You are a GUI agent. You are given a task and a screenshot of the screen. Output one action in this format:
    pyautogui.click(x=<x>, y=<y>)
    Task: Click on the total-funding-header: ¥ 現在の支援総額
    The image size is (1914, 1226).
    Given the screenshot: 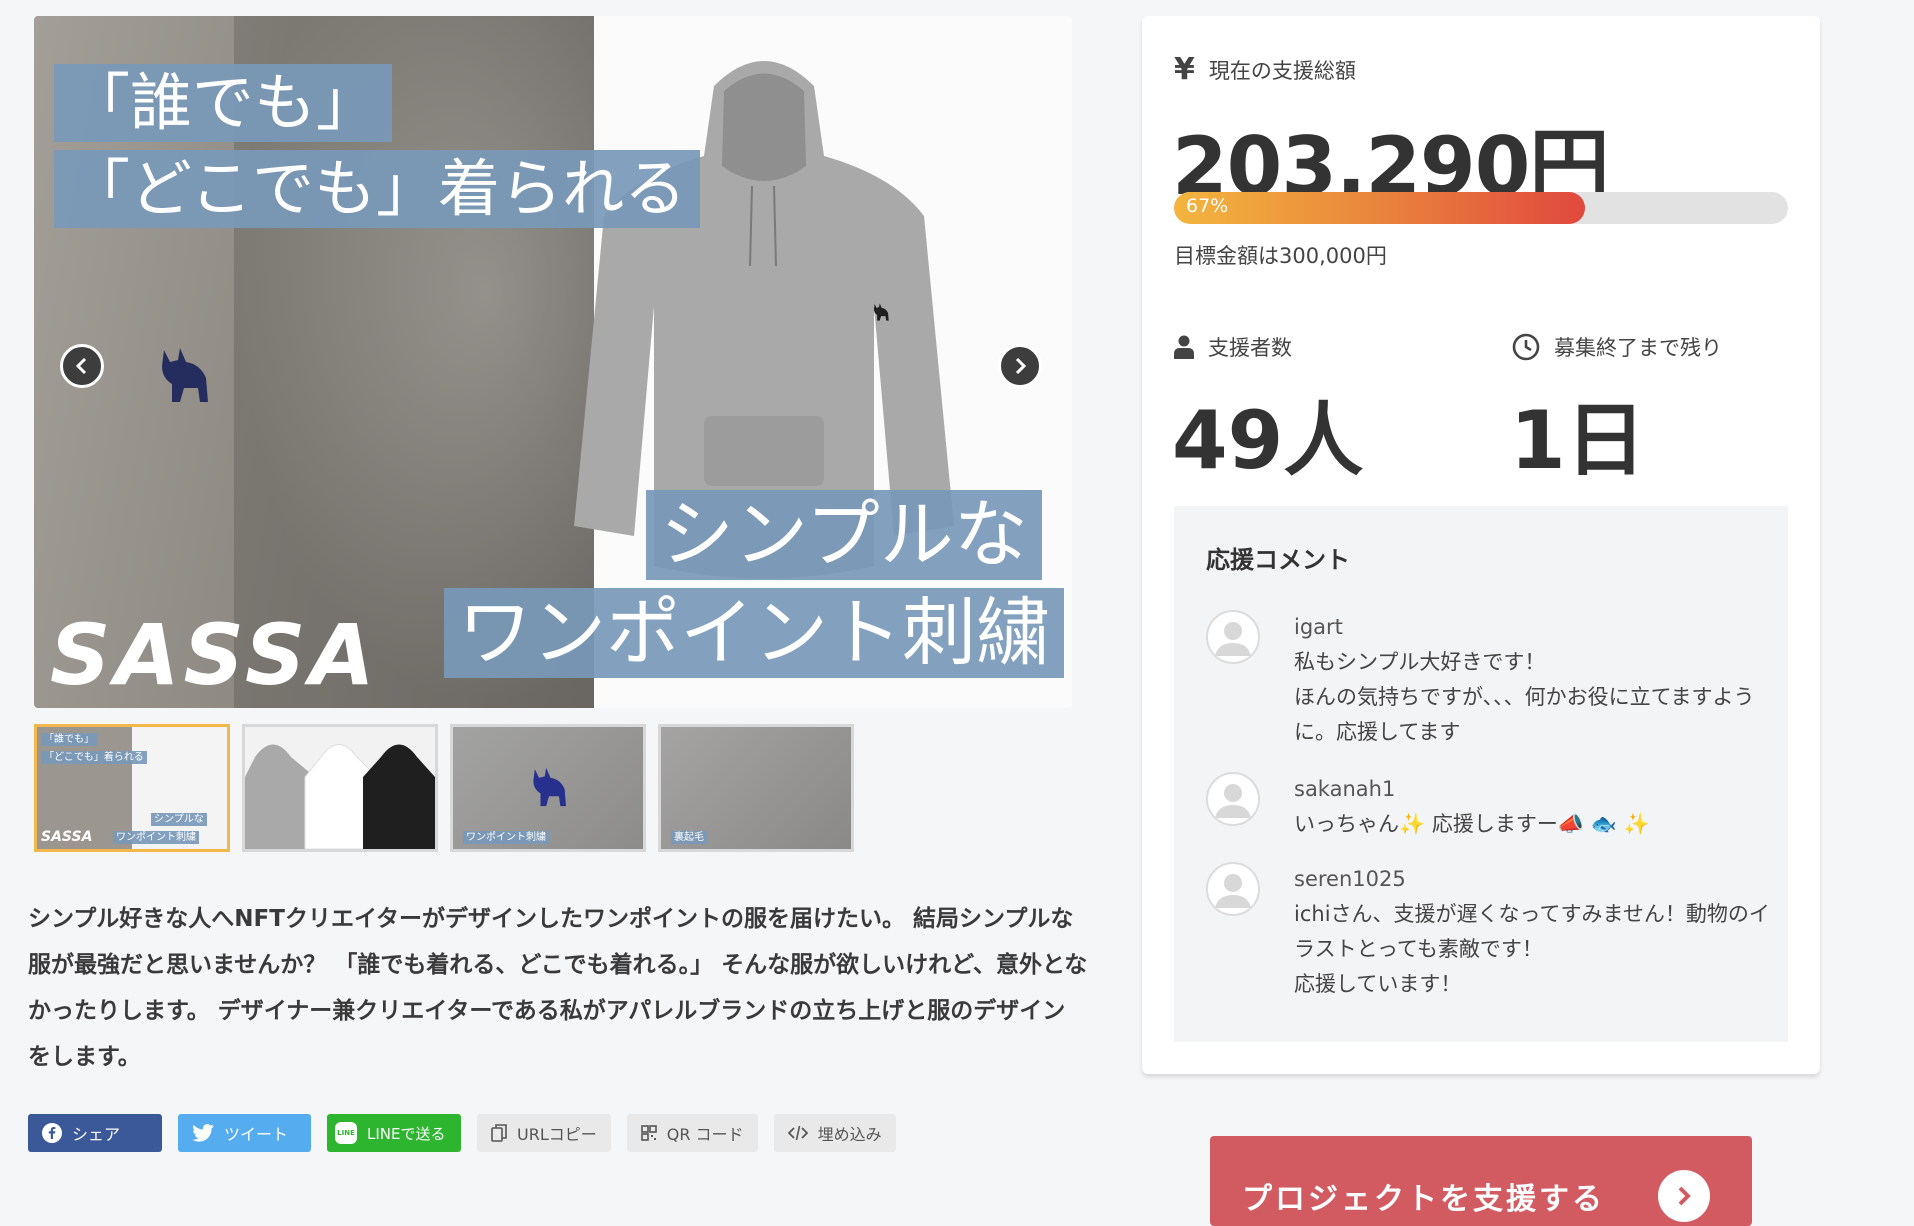 What is the action you would take?
    pyautogui.click(x=1265, y=69)
    